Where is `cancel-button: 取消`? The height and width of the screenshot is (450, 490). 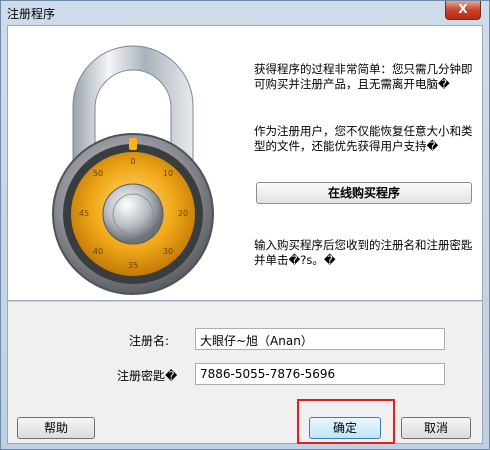 cancel-button: 取消 is located at coordinates (436, 428).